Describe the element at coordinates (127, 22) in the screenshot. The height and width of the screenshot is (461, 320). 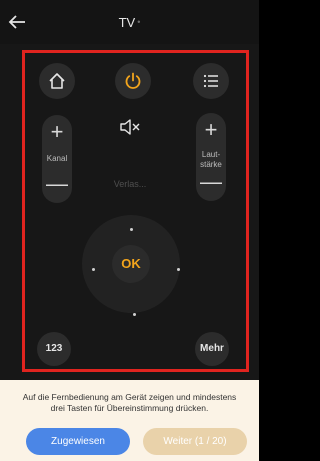
I see `page-title-text: TV` at that location.